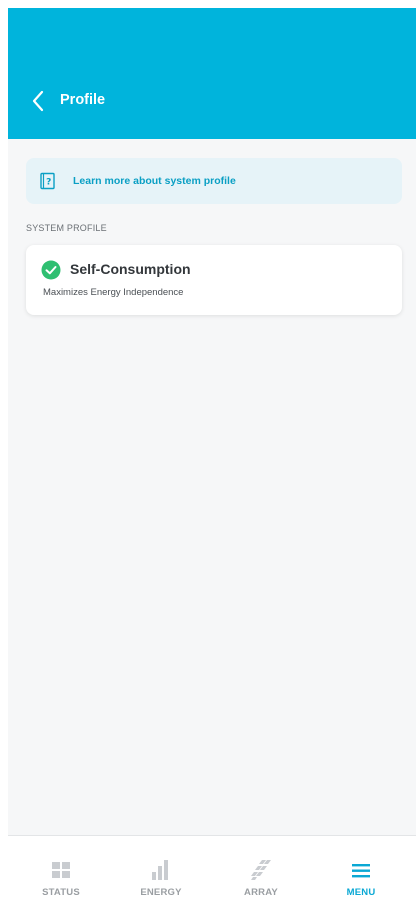  I want to click on tab-menu: MENU, so click(361, 869).